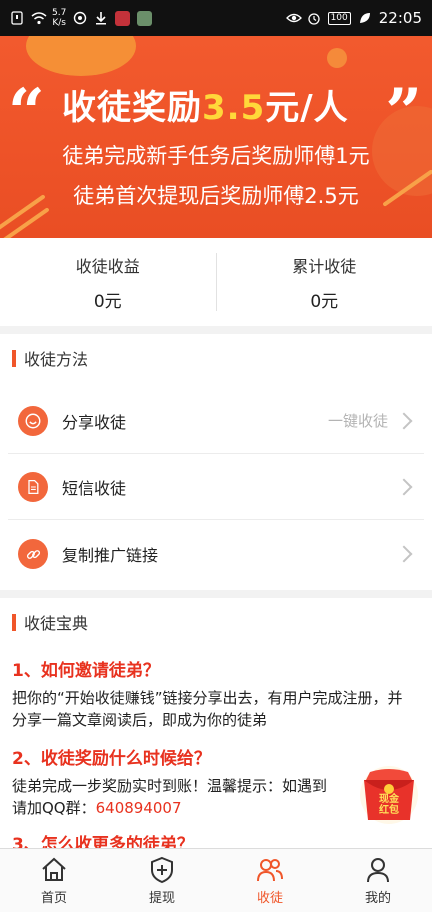 The height and width of the screenshot is (912, 432). What do you see at coordinates (400, 18) in the screenshot?
I see `clock: 22:05` at bounding box center [400, 18].